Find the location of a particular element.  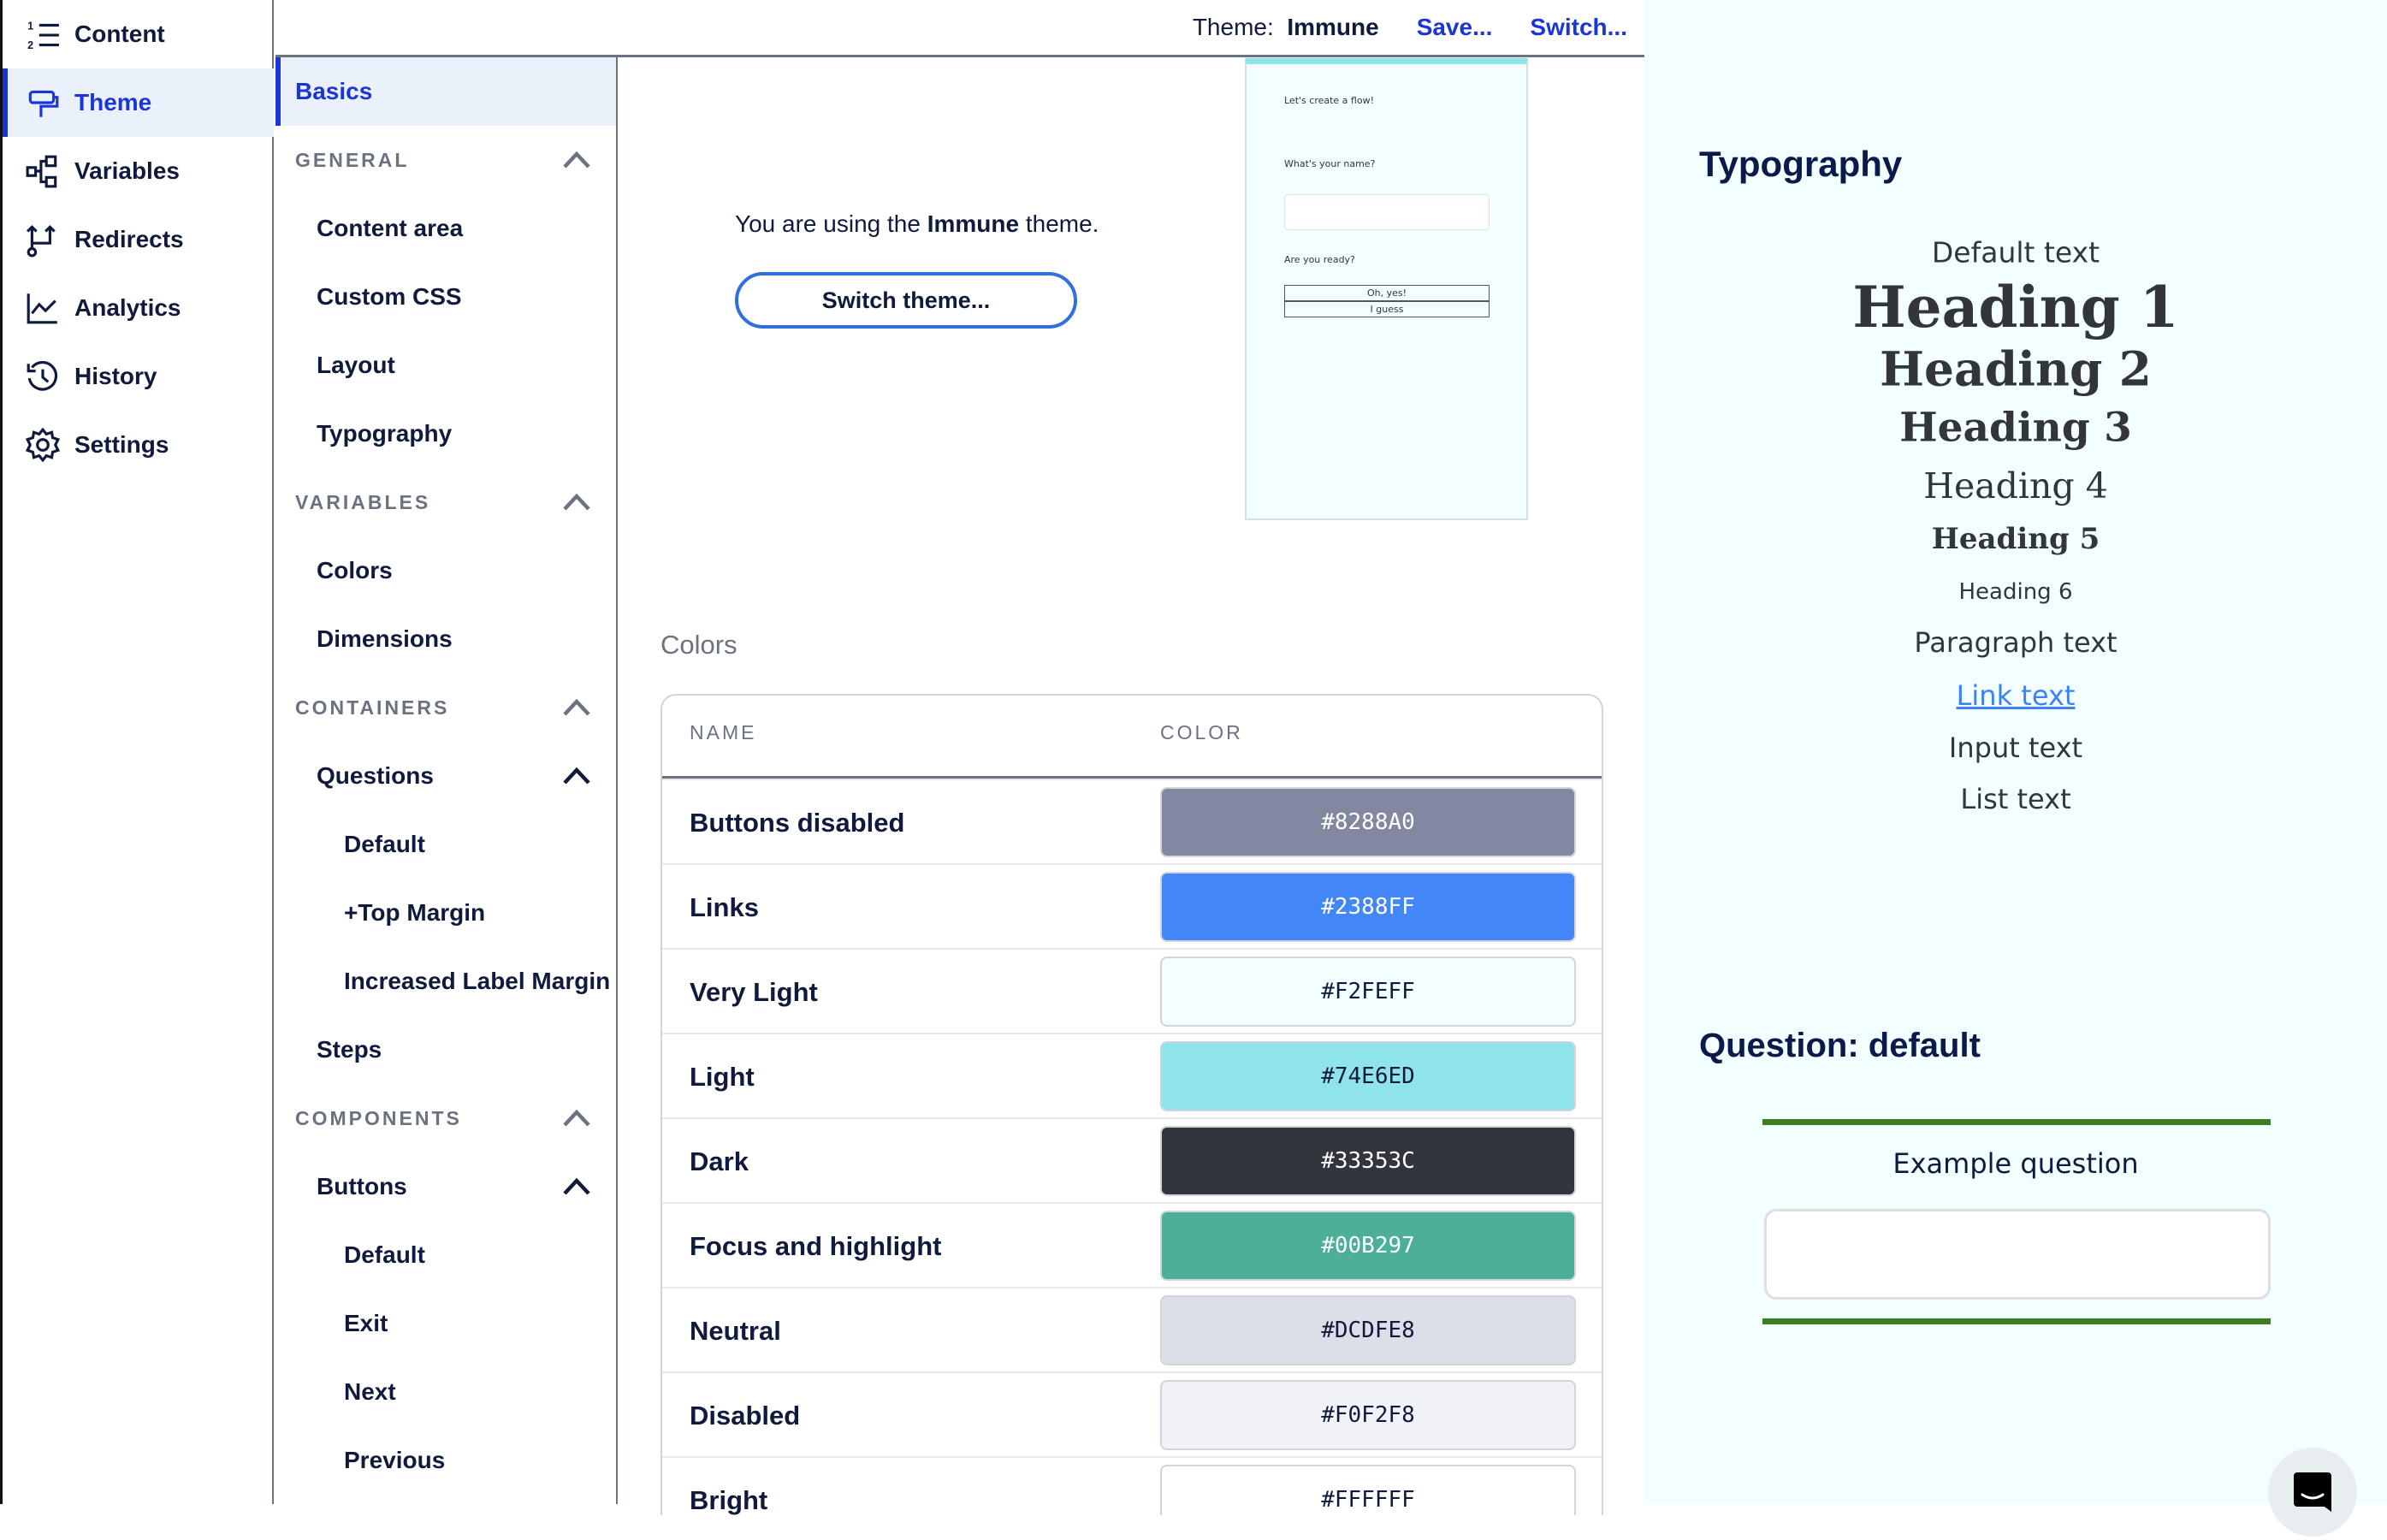

subnav-item-typography: Typography is located at coordinates (445, 434).